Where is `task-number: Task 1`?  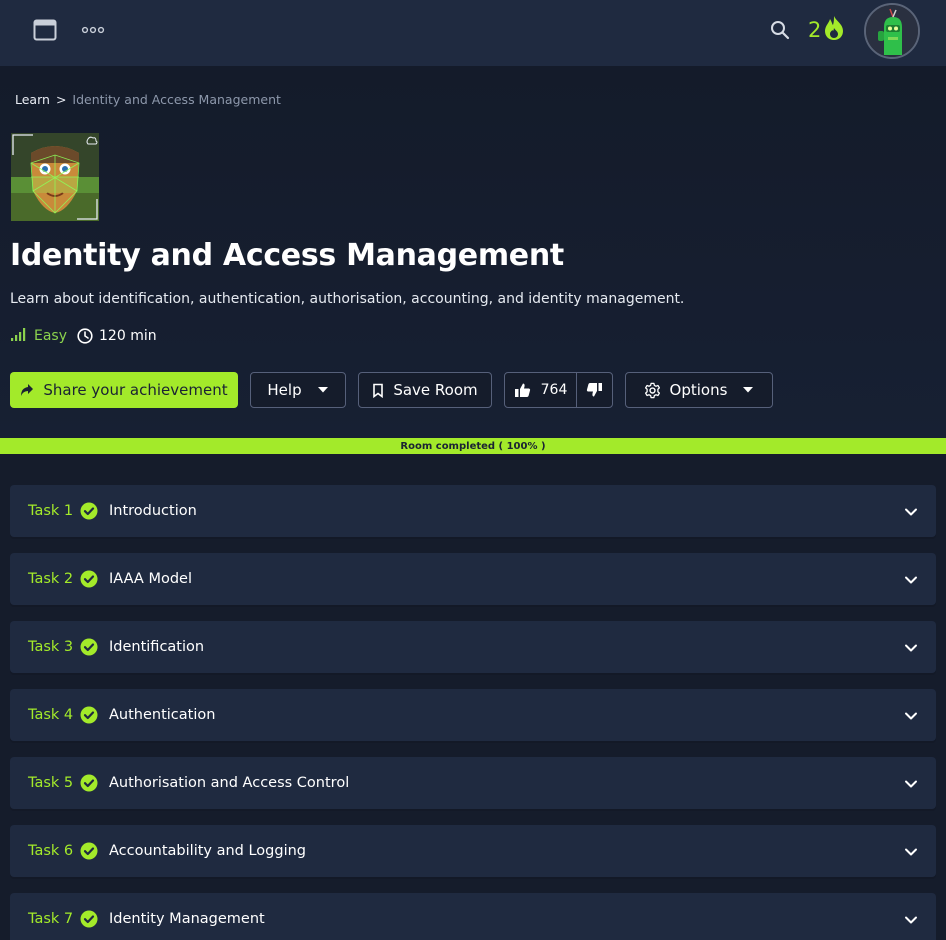 task-number: Task 1 is located at coordinates (51, 511).